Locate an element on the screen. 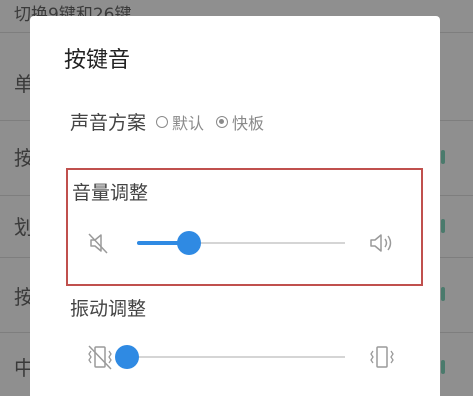  vibration-icon is located at coordinates (382, 357).